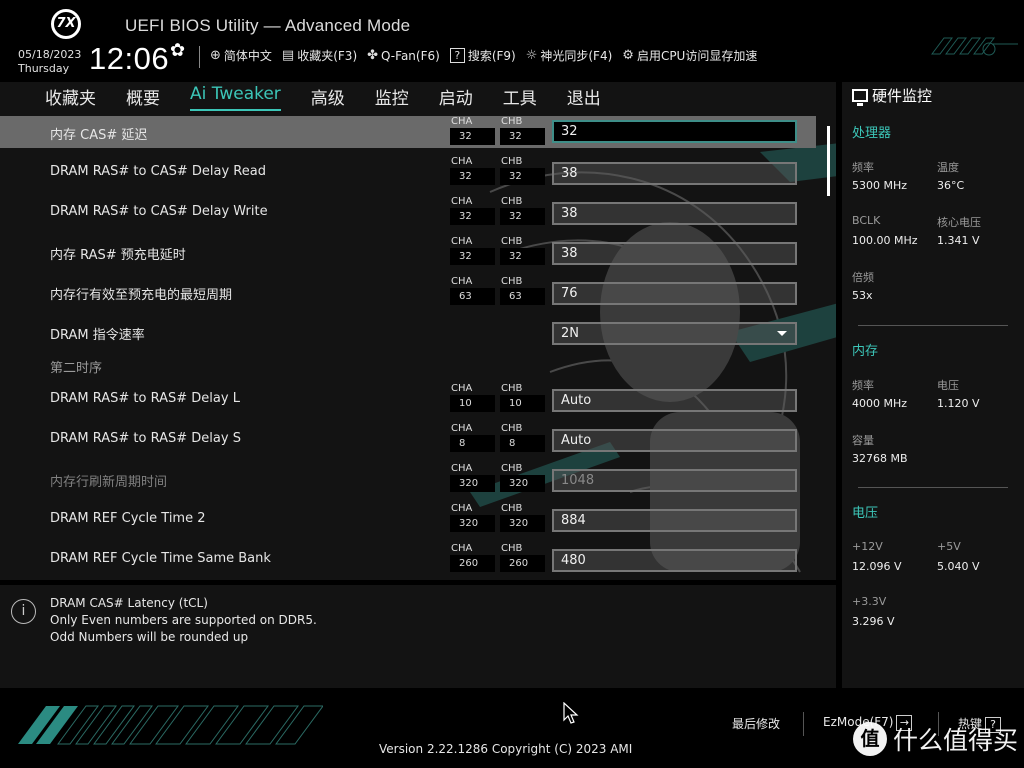 This screenshot has width=1024, height=768. What do you see at coordinates (522, 397) in the screenshot?
I see `channel-b-readout: CHB 10` at bounding box center [522, 397].